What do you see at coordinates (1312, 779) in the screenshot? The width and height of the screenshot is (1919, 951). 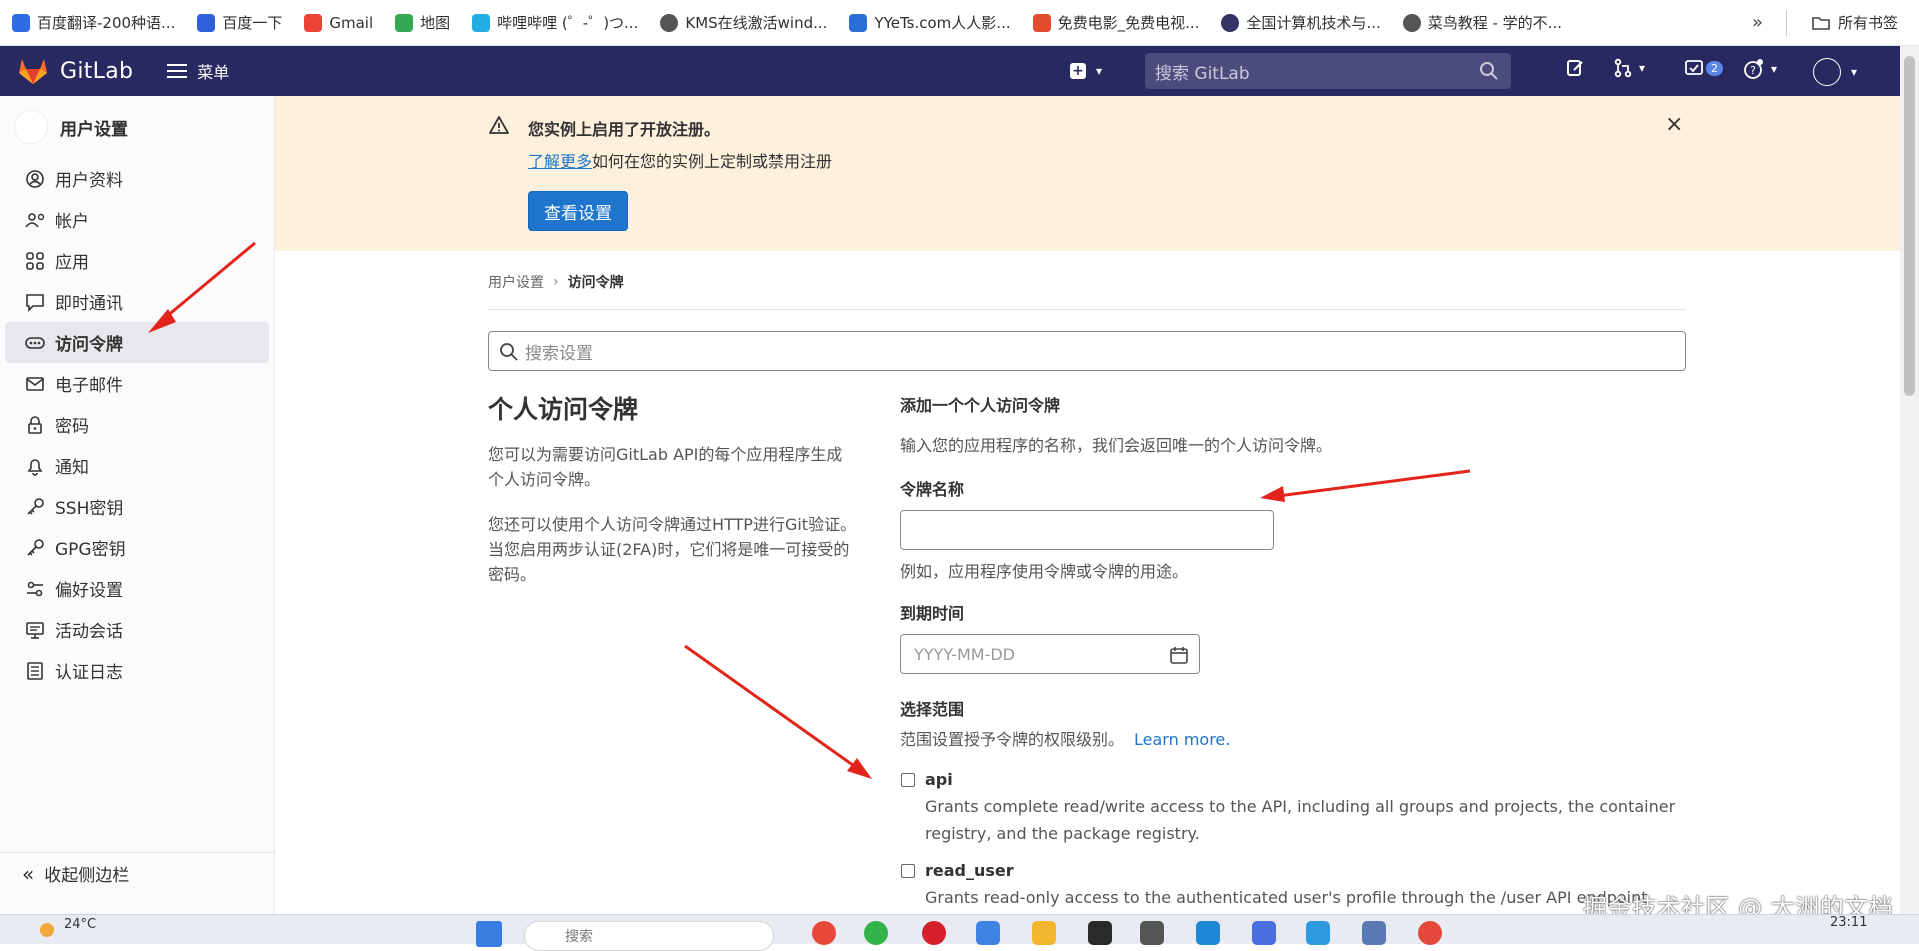 I see `scope-name: api` at bounding box center [1312, 779].